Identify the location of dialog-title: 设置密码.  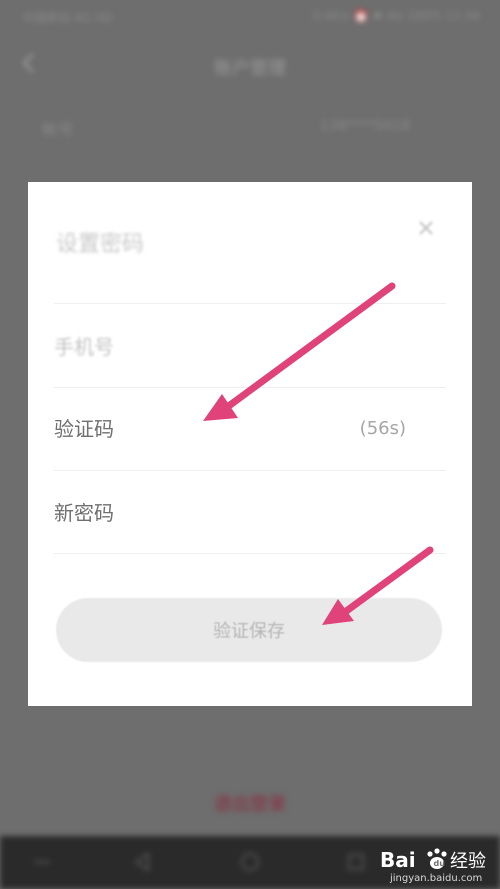
(100, 244).